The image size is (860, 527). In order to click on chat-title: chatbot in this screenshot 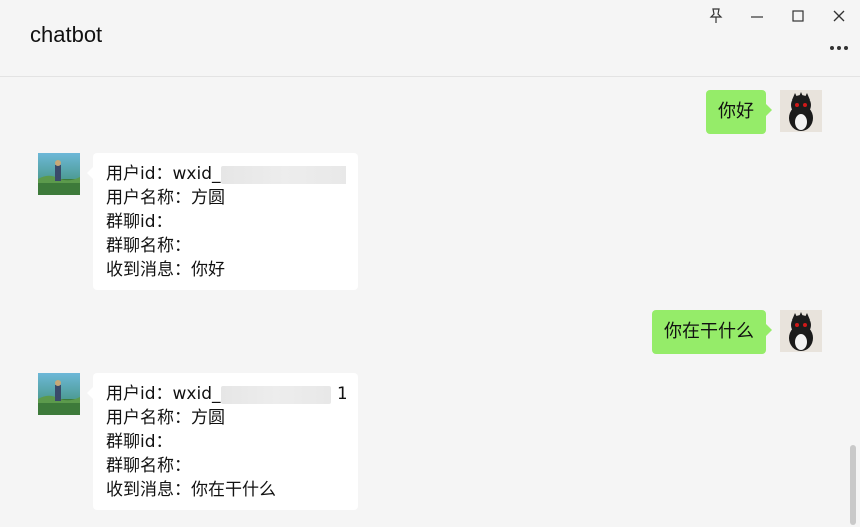, I will do `click(66, 34)`.